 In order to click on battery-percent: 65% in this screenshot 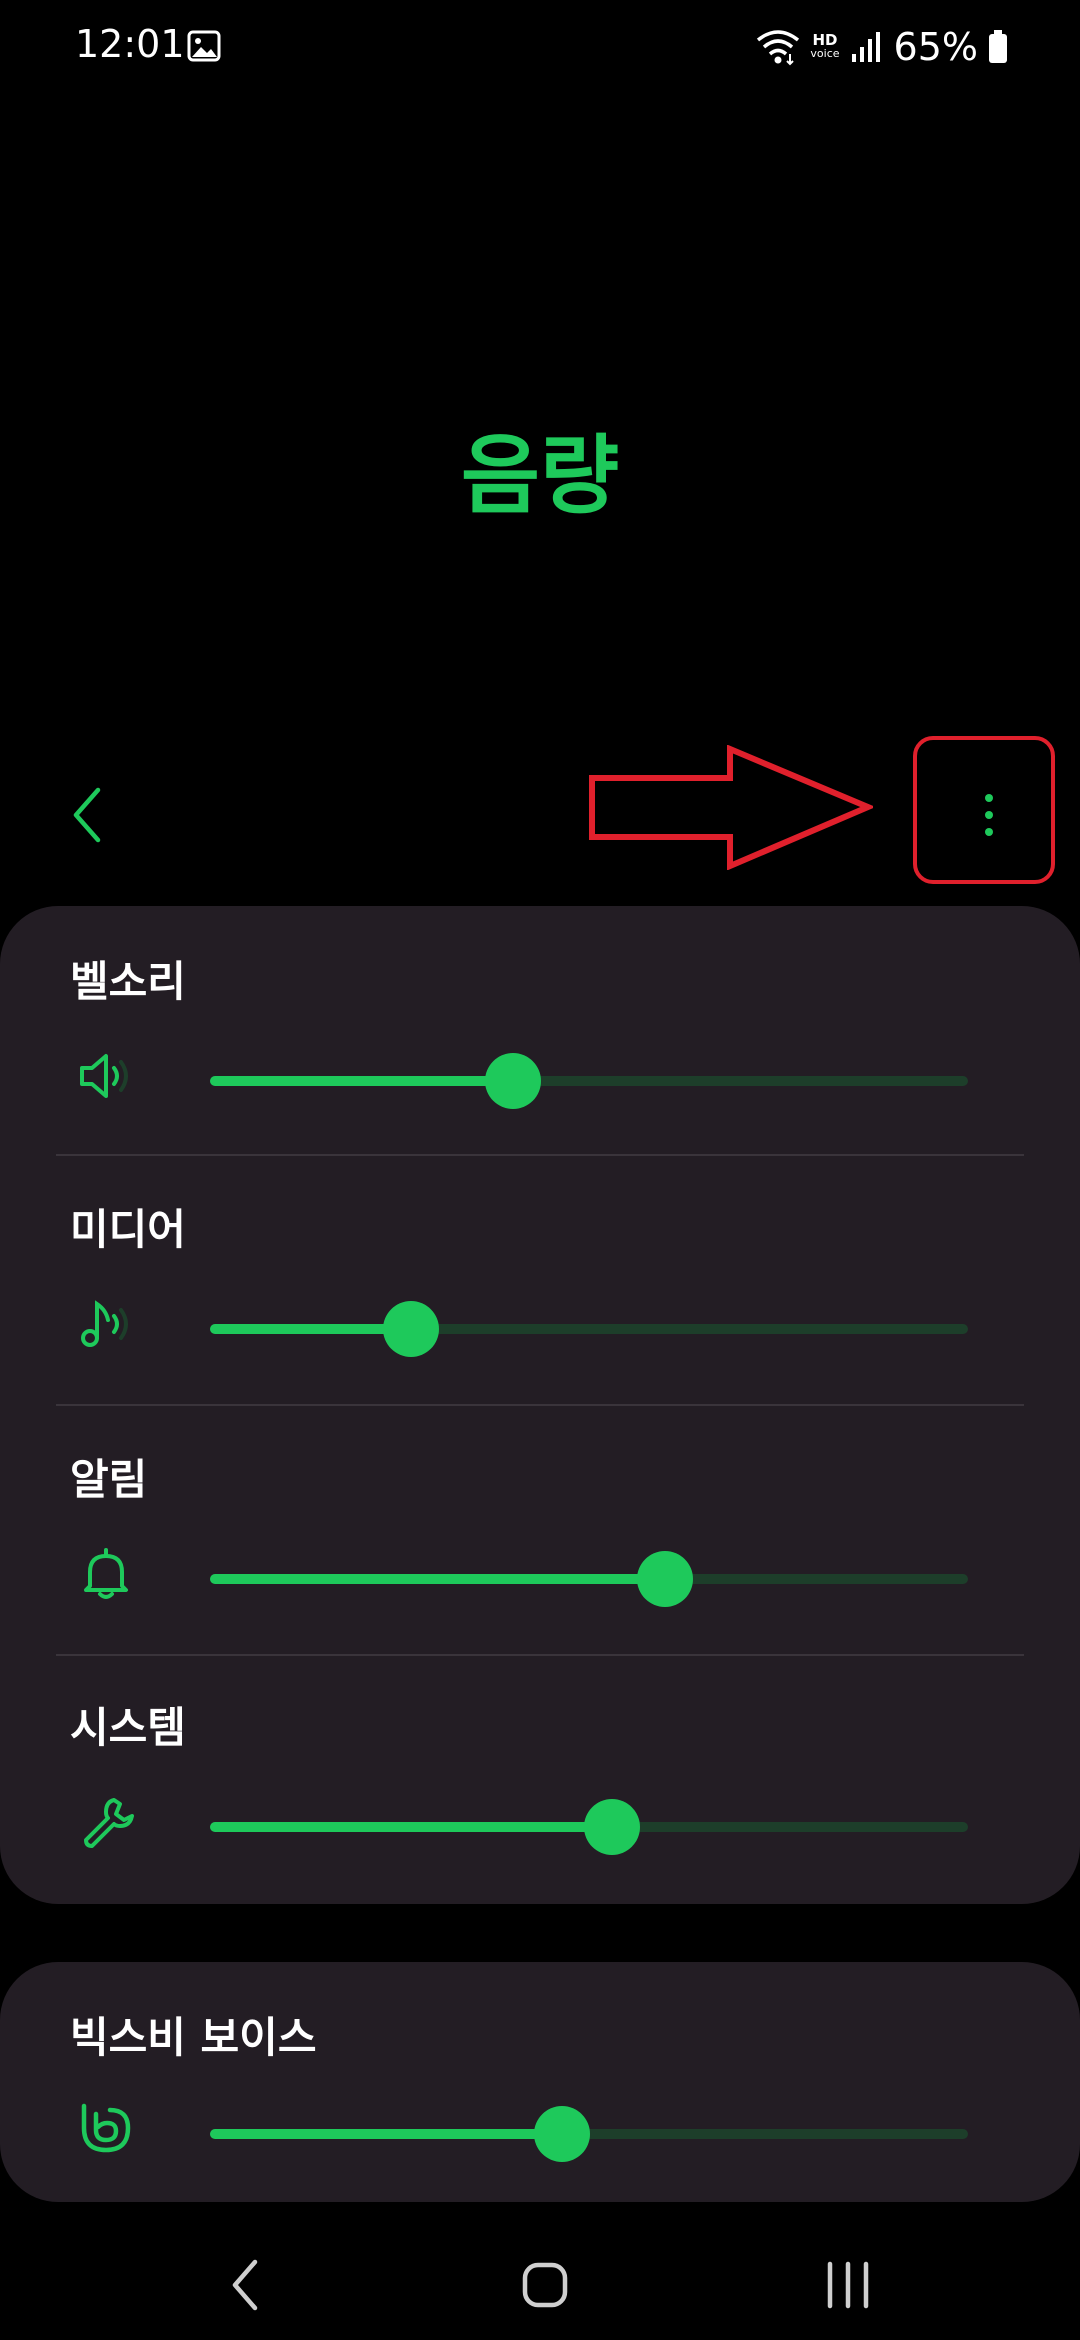, I will do `click(935, 47)`.